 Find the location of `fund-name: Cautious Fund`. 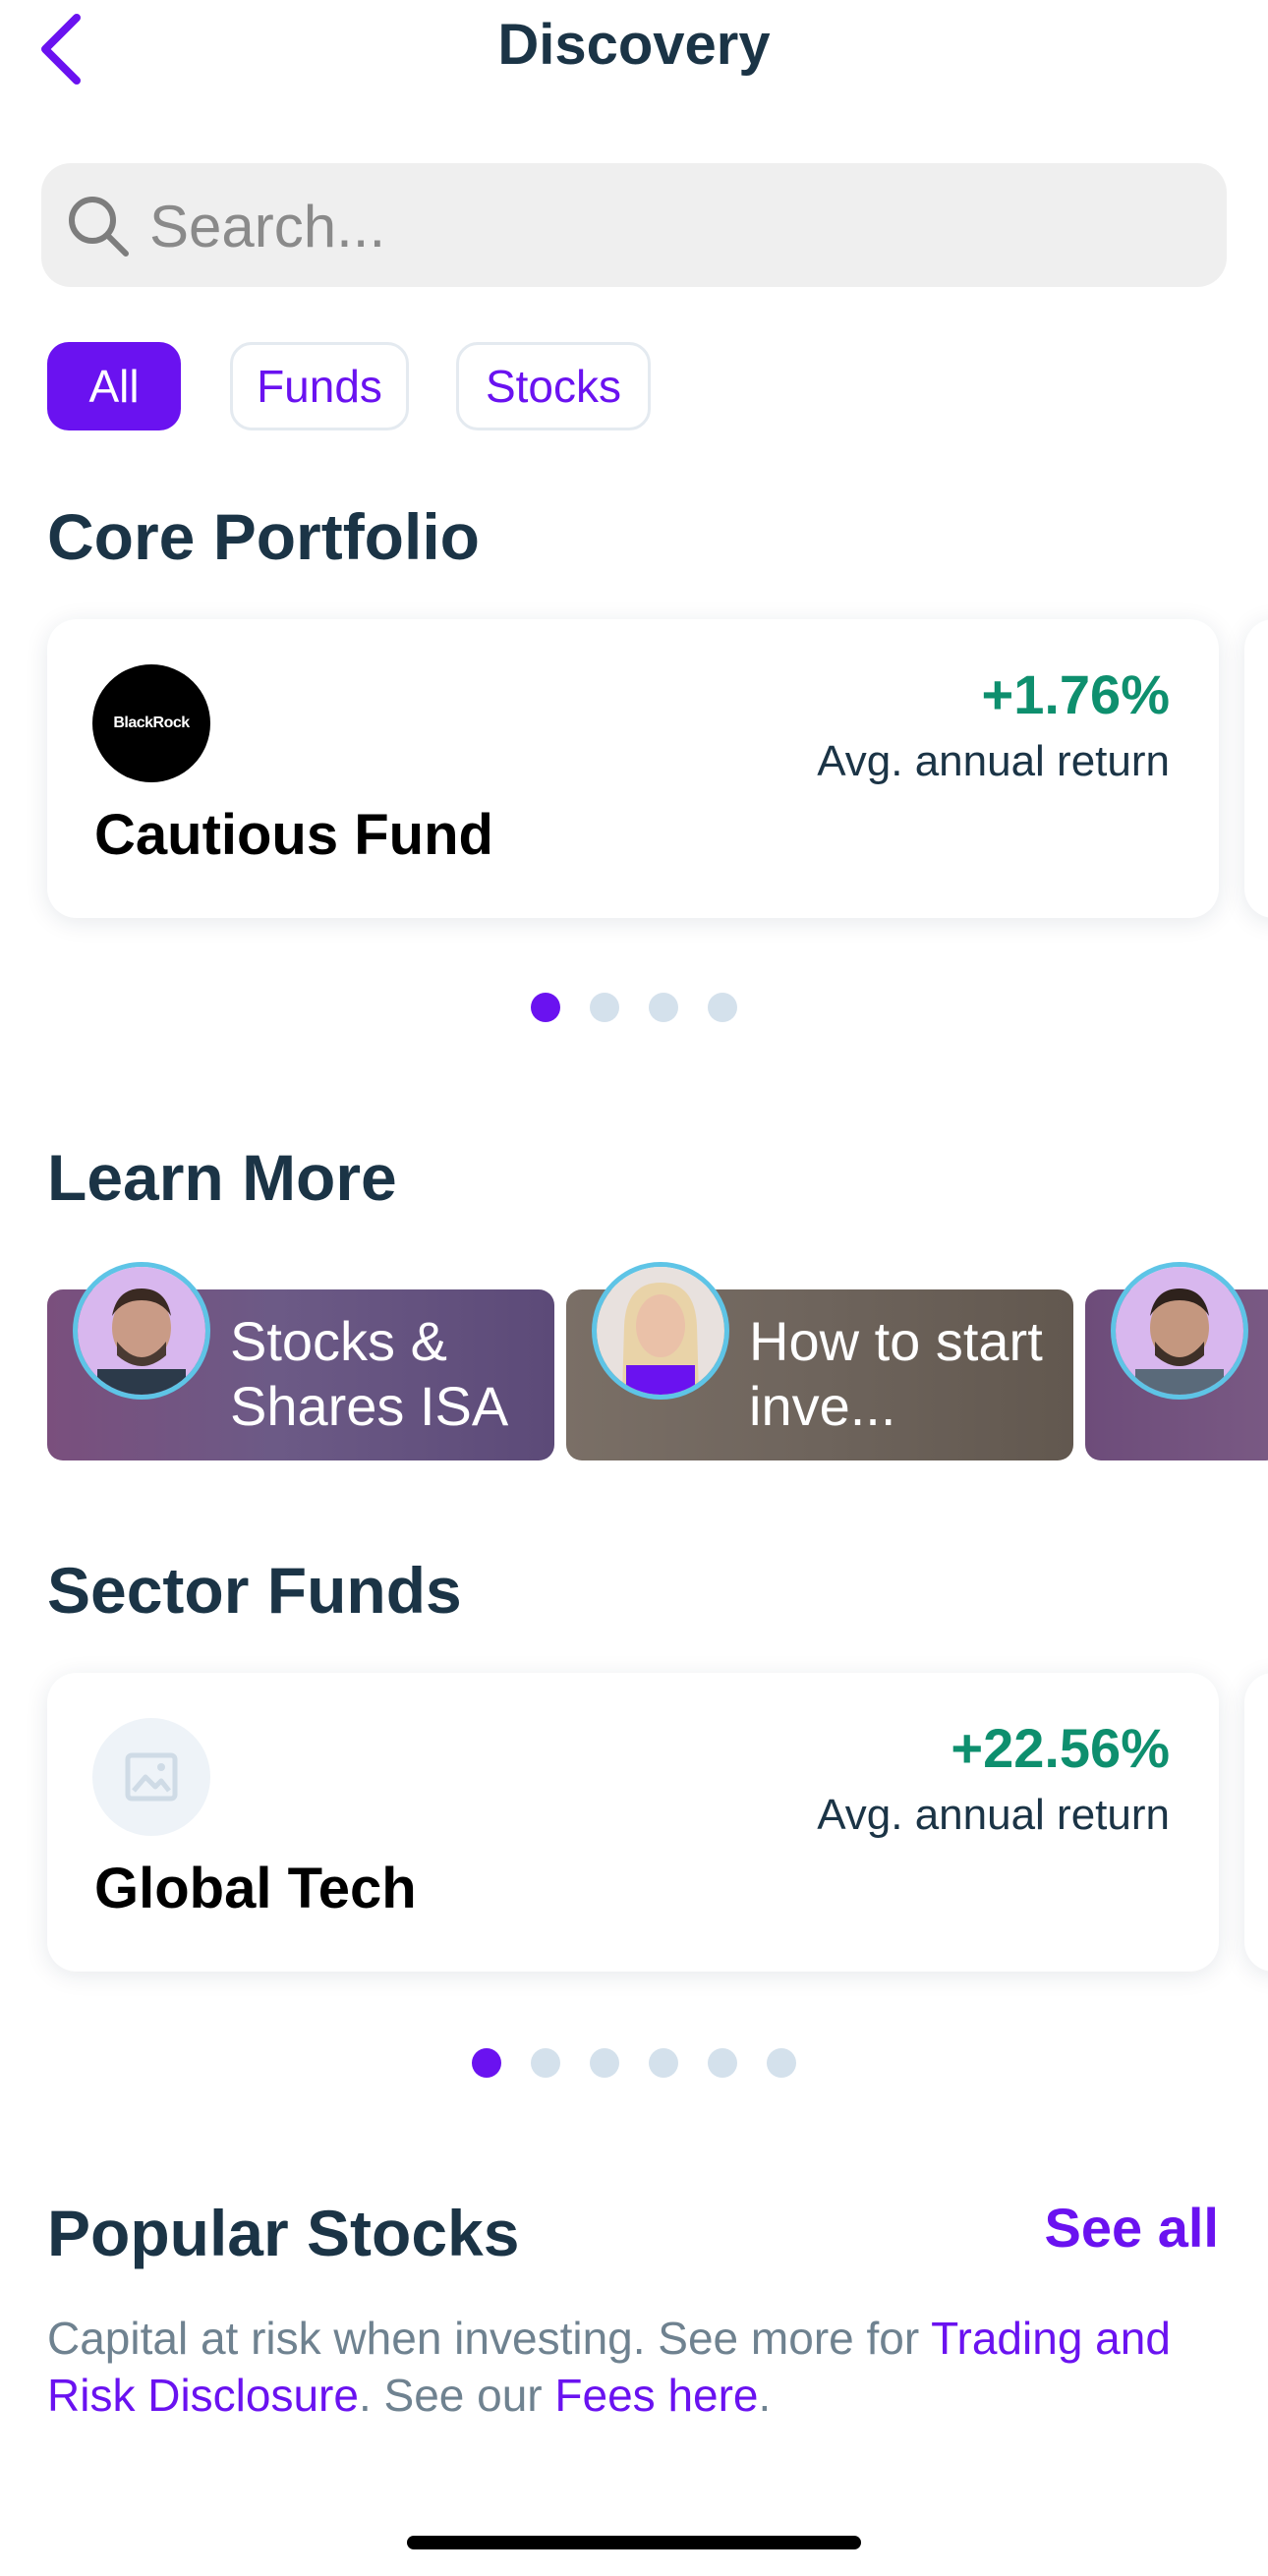

fund-name: Cautious Fund is located at coordinates (293, 835).